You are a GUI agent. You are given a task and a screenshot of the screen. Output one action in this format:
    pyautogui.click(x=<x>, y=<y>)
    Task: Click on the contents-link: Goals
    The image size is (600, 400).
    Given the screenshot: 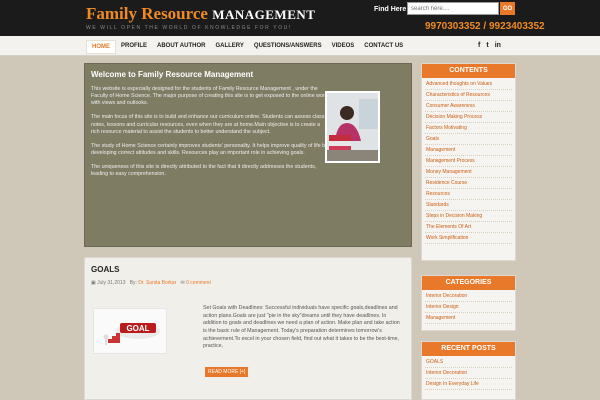 What is the action you would take?
    pyautogui.click(x=468, y=139)
    